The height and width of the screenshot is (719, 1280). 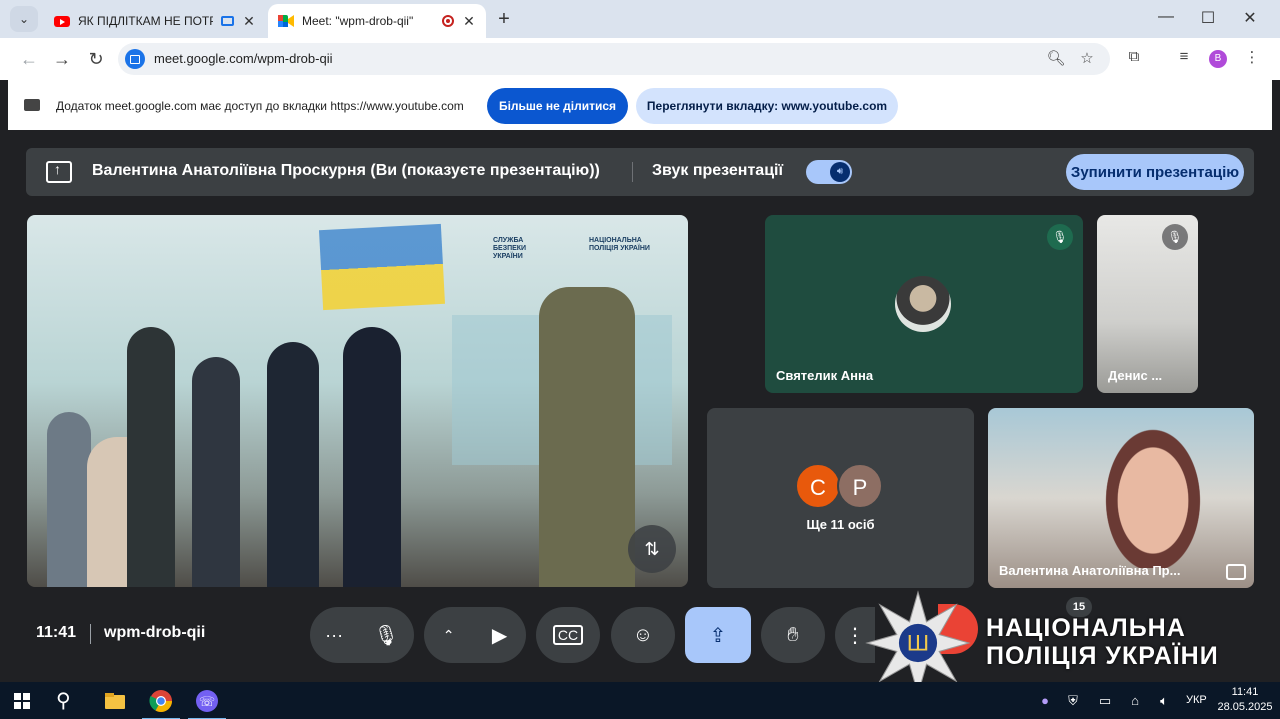 I want to click on avatar, so click(x=923, y=304).